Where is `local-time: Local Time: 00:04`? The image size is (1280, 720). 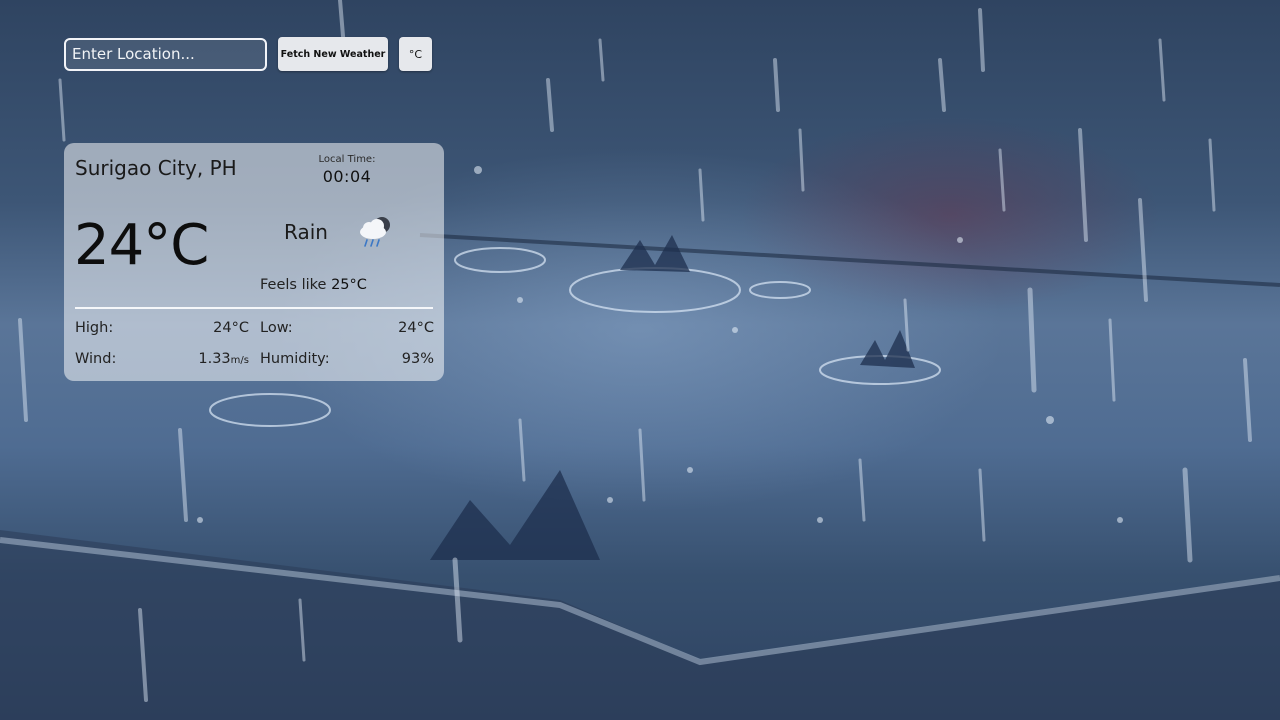 local-time: Local Time: 00:04 is located at coordinates (347, 170).